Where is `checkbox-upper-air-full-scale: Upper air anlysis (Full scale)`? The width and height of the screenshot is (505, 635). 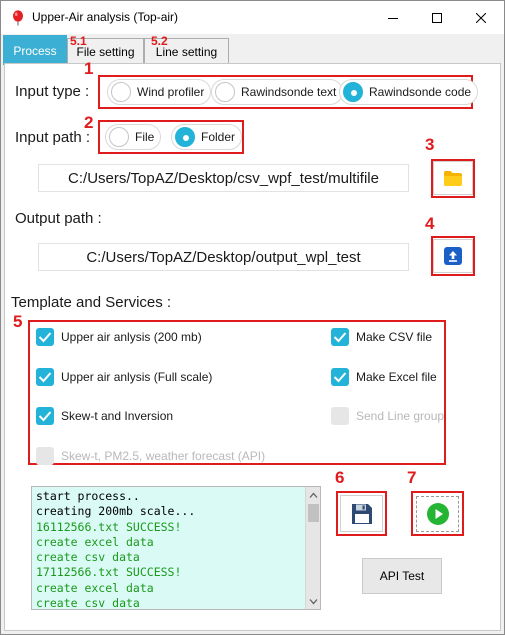
checkbox-upper-air-full-scale: Upper air anlysis (Full scale) is located at coordinates (124, 377).